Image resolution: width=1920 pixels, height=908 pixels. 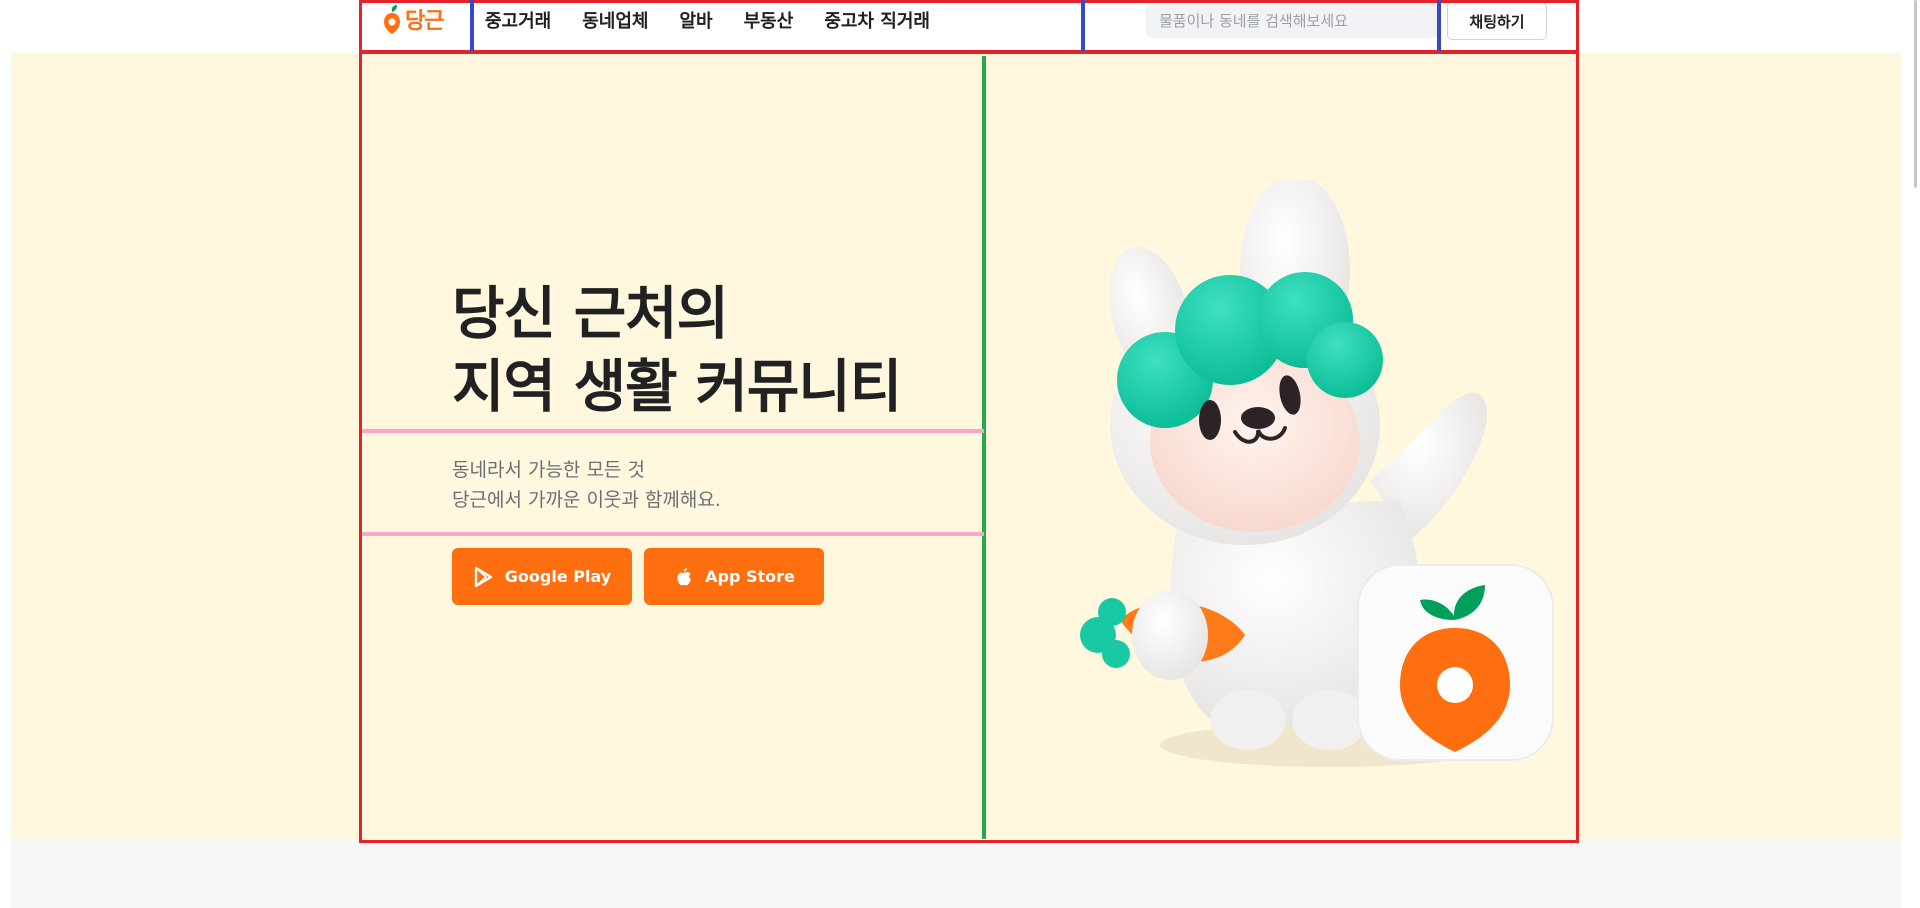 What do you see at coordinates (518, 20) in the screenshot?
I see `nav-used-trade: 중고거래` at bounding box center [518, 20].